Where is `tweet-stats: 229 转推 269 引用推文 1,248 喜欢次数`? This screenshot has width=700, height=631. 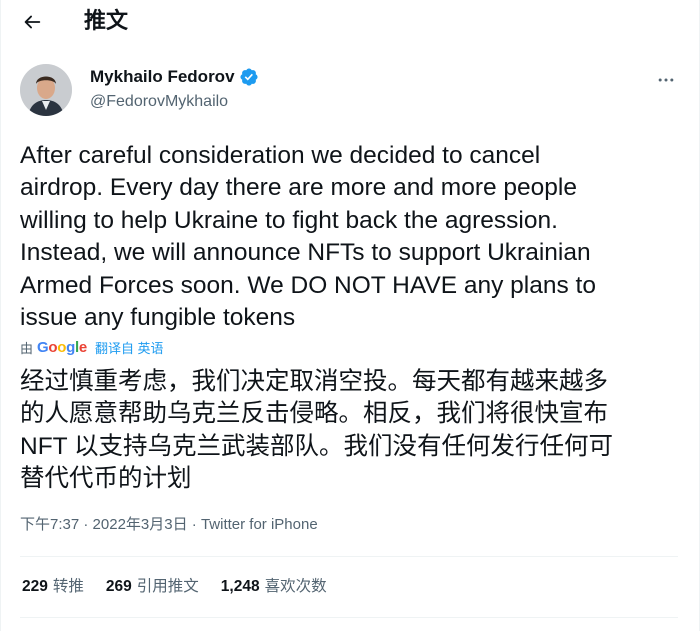 tweet-stats: 229 转推 269 引用推文 1,248 喜欢次数 is located at coordinates (174, 587).